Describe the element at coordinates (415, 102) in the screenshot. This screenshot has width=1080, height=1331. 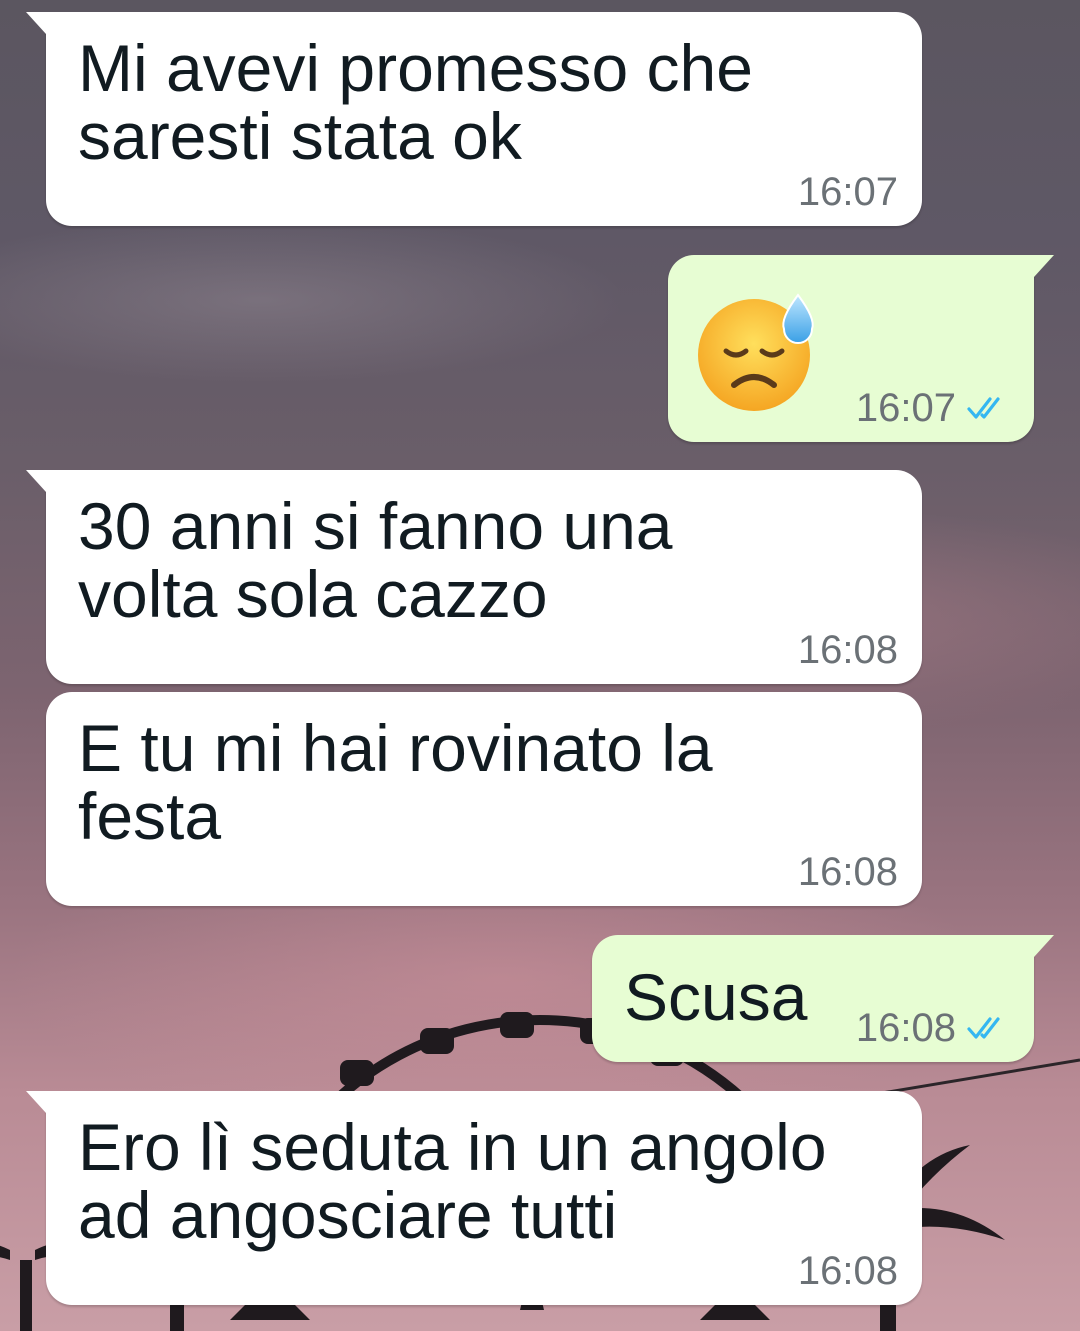
I see `message-text: Mi avevi promesso che saresti stata ok` at that location.